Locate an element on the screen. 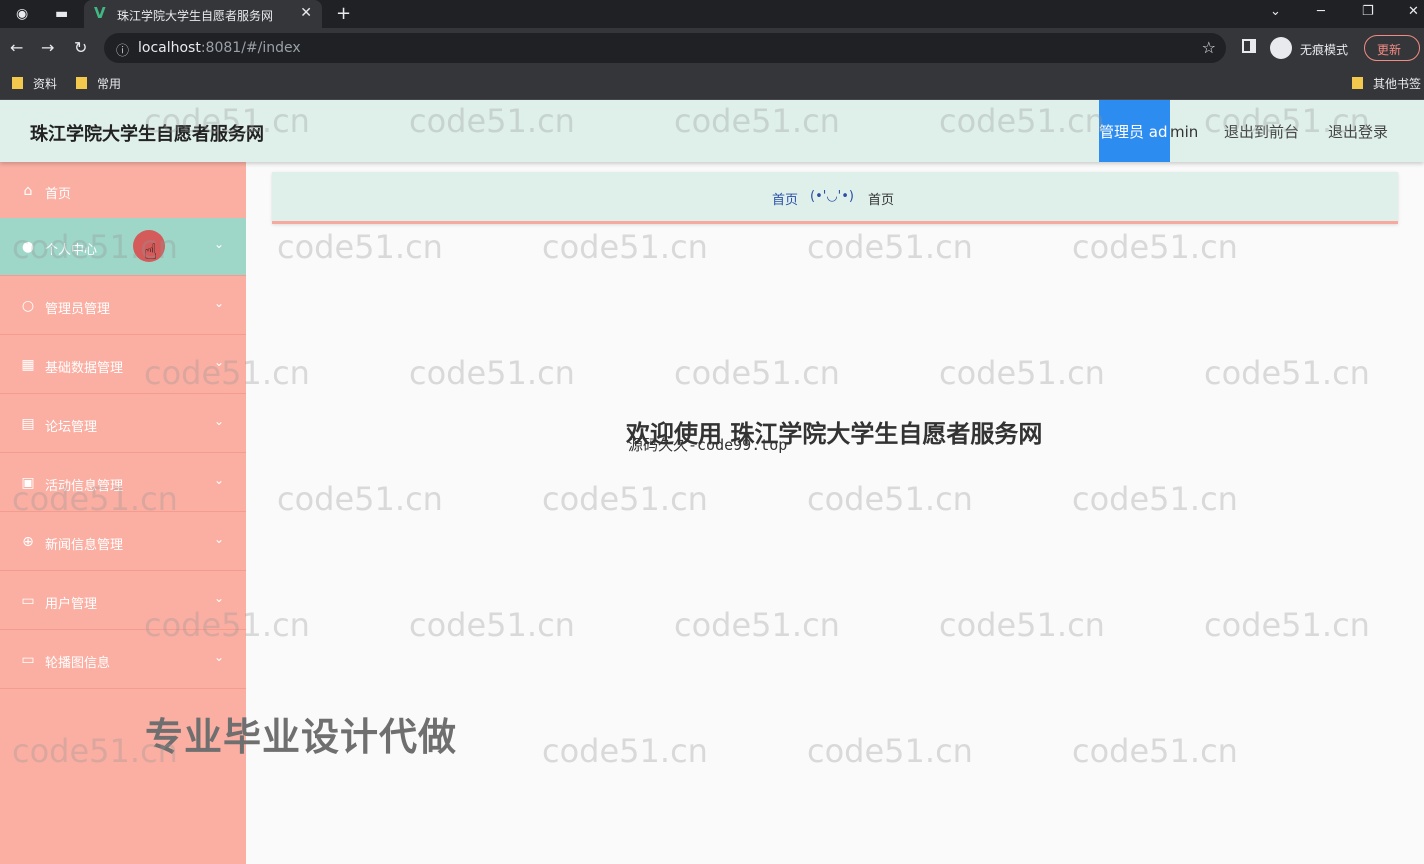 This screenshot has height=864, width=1424. side-panel-icon is located at coordinates (1249, 46).